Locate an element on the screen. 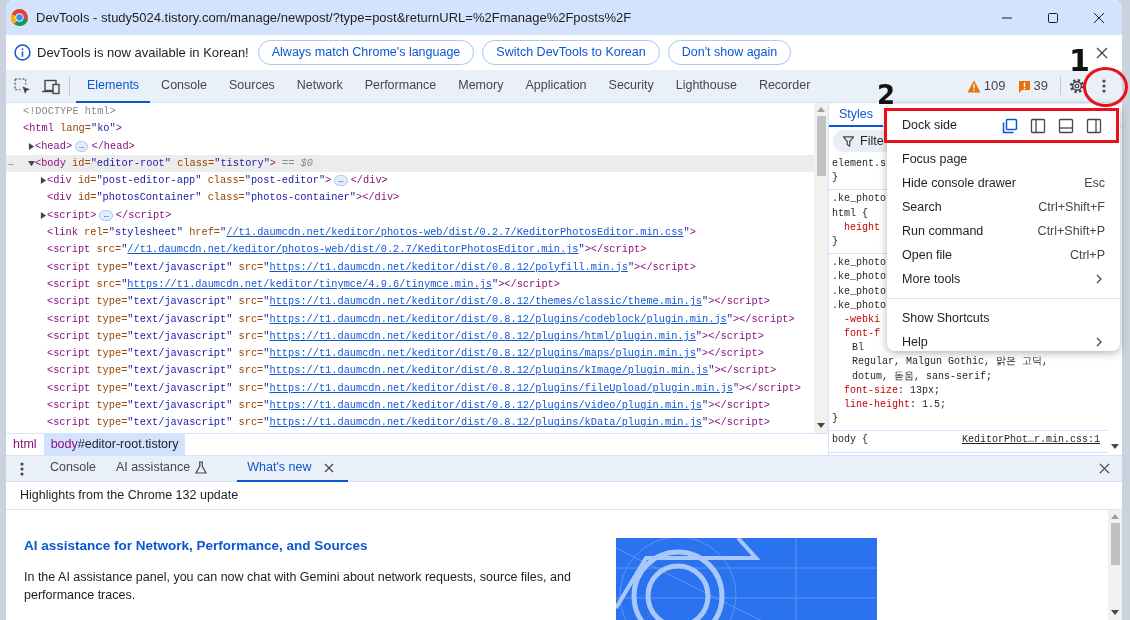  menu-item: More tools is located at coordinates (1003, 279).